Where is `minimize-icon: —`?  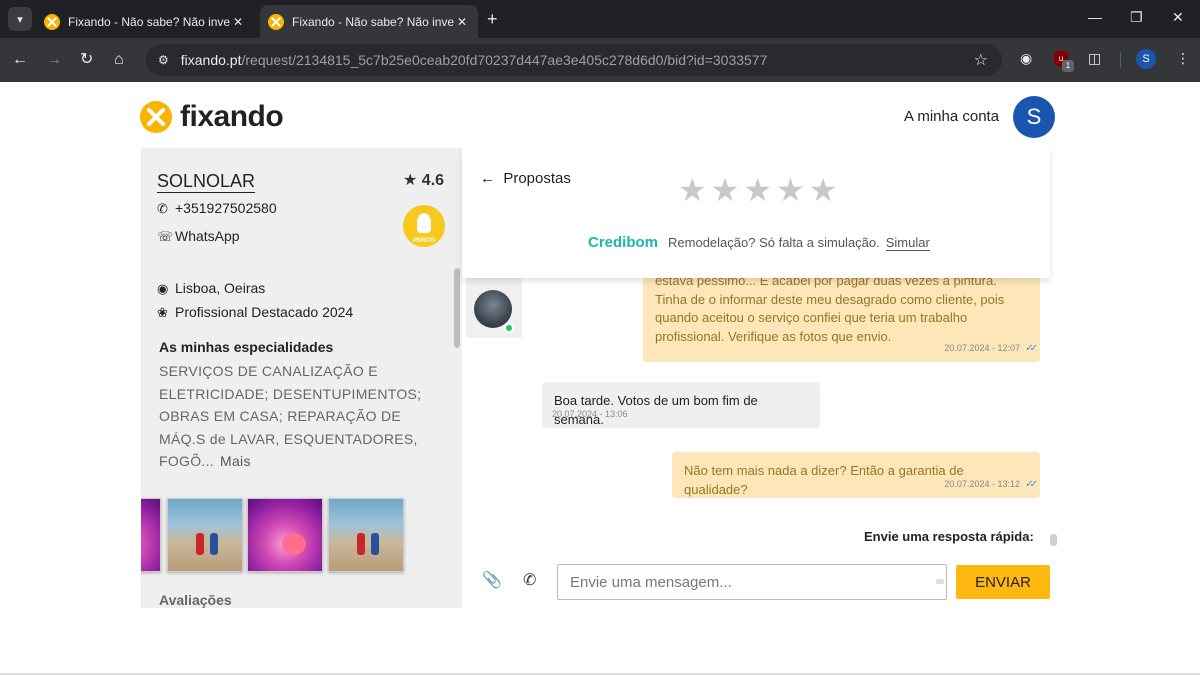
minimize-icon: — is located at coordinates (1095, 17).